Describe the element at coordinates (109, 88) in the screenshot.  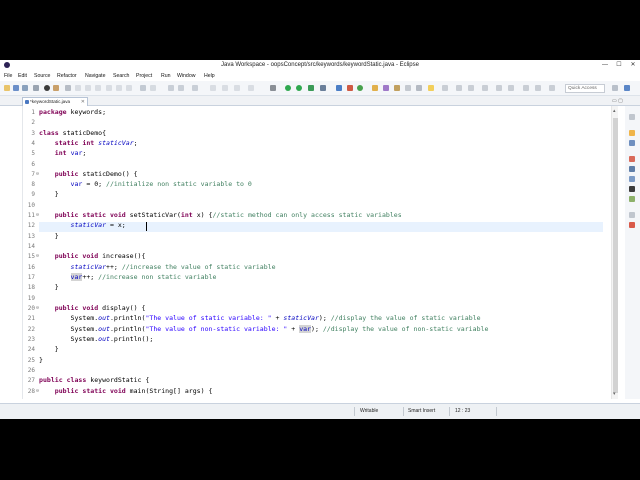
I see `step-into-icon` at that location.